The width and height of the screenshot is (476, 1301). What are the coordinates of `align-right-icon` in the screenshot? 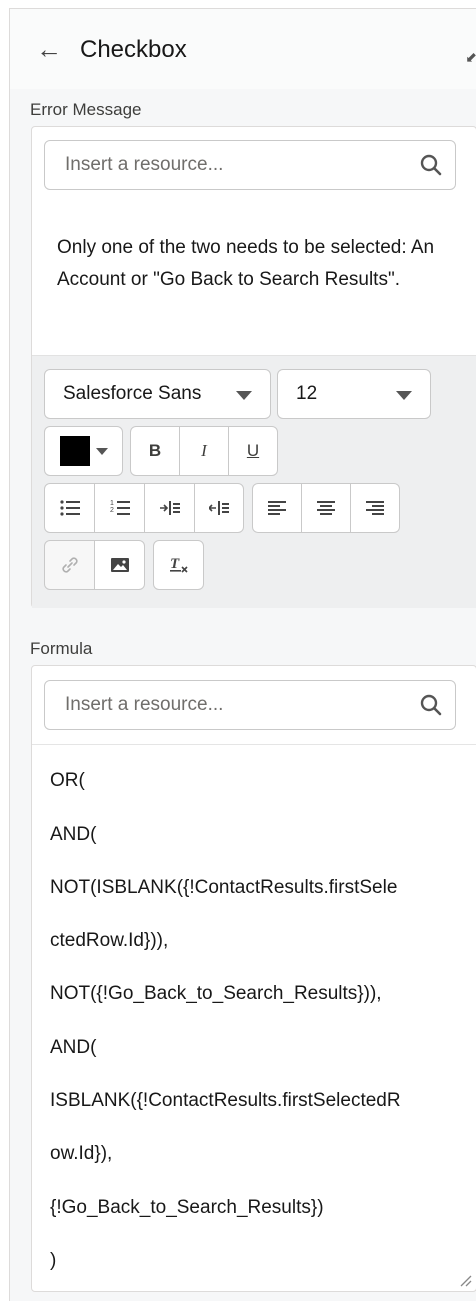 It's located at (375, 508).